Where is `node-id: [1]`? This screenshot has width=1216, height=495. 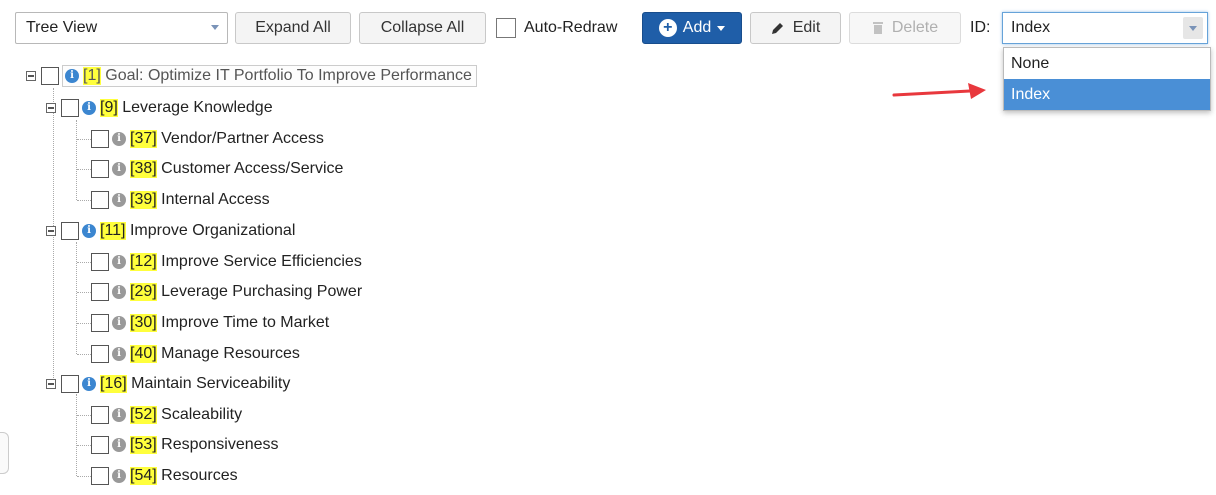 node-id: [1] is located at coordinates (92, 76).